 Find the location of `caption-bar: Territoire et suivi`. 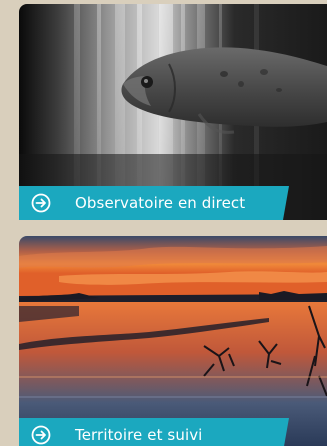

caption-bar: Territoire et suivi is located at coordinates (154, 432).